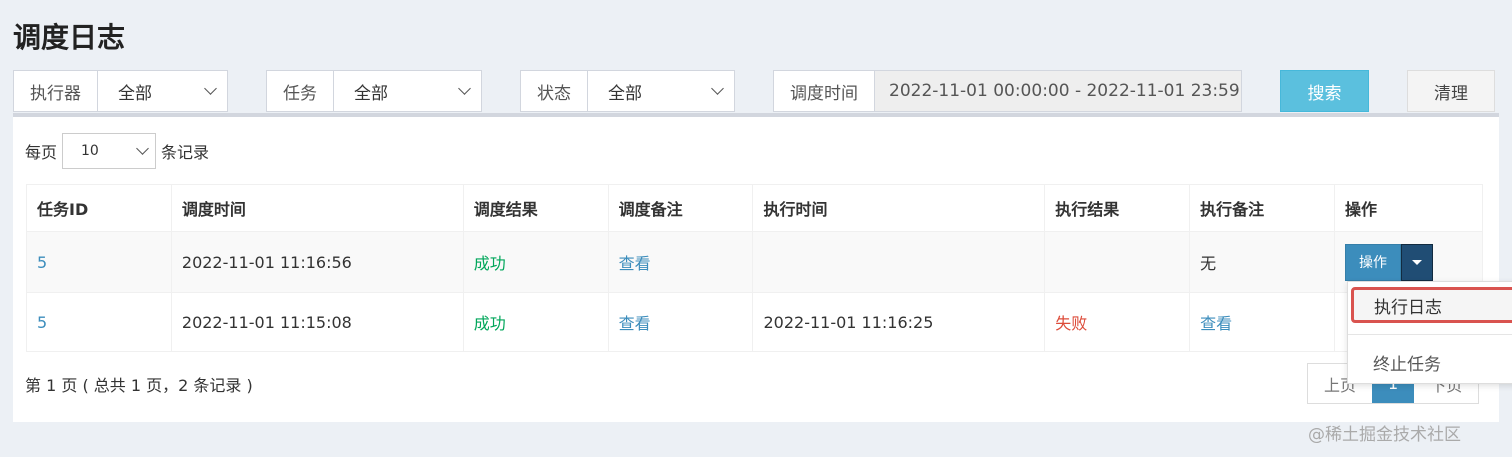 Image resolution: width=1512 pixels, height=457 pixels. Describe the element at coordinates (1117, 322) in the screenshot. I see `handle-result: 失败` at that location.